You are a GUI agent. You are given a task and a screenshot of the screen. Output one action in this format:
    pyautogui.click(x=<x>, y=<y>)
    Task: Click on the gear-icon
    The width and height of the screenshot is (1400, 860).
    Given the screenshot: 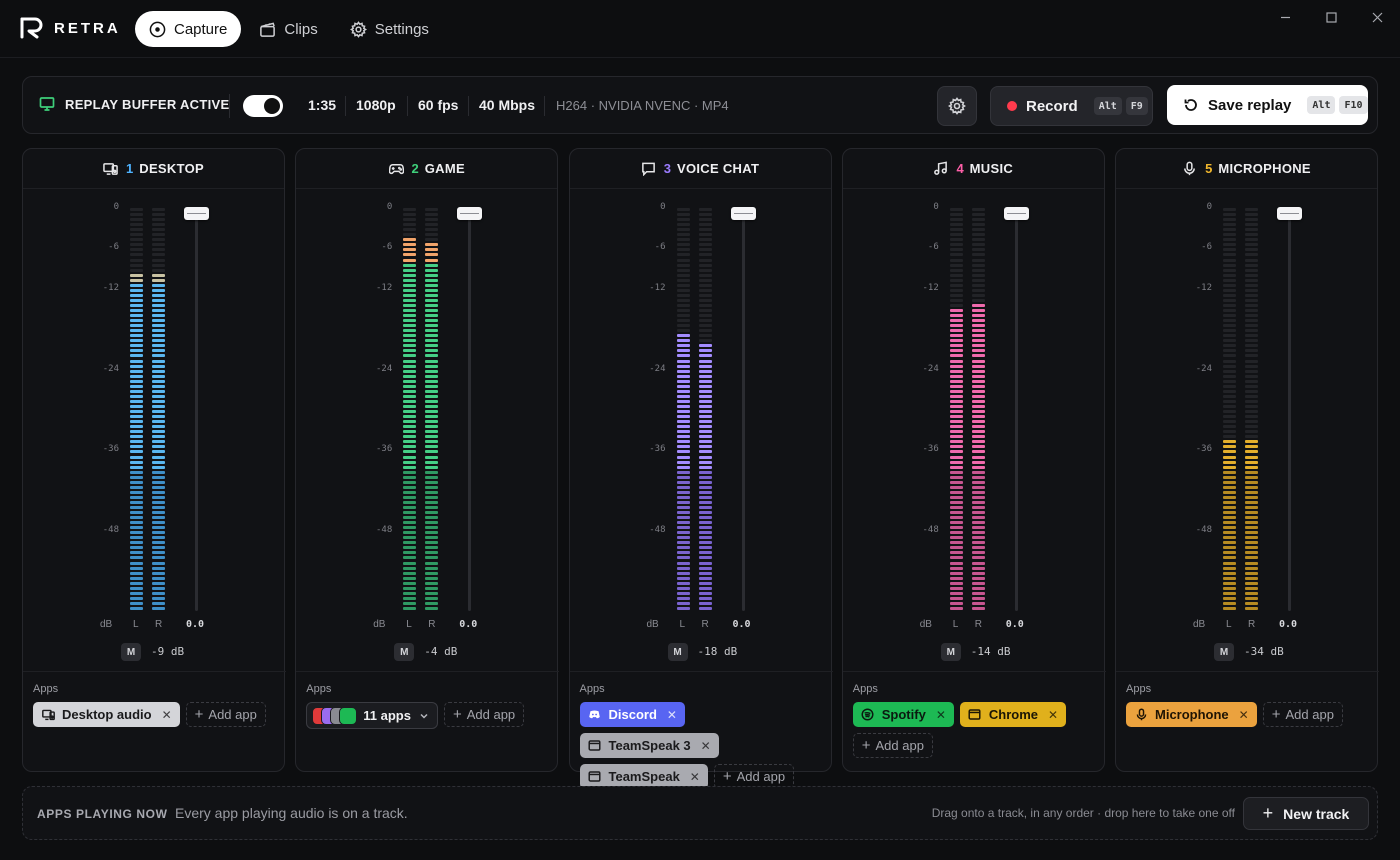 What is the action you would take?
    pyautogui.click(x=957, y=106)
    